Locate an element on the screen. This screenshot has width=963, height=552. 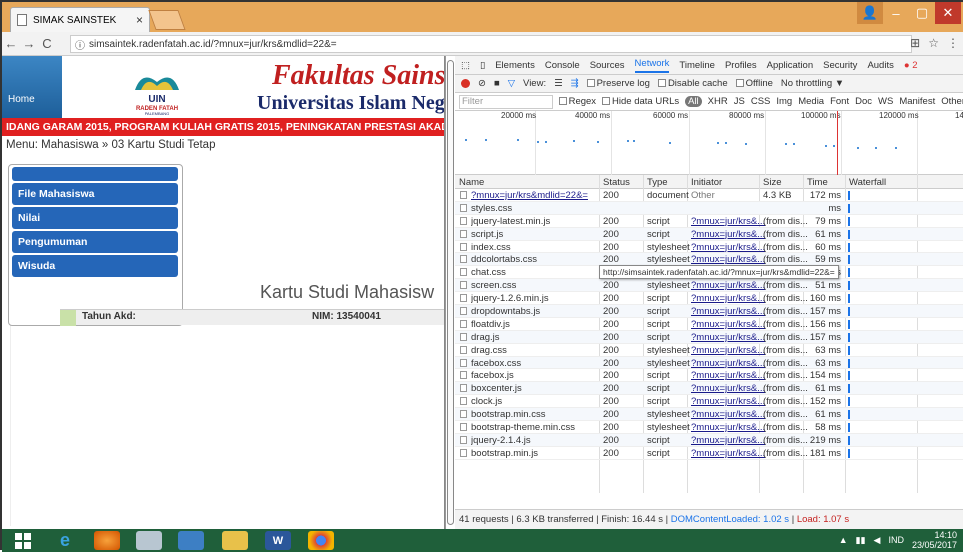
request-name: boxcenter.js is located at coordinates (541, 388).